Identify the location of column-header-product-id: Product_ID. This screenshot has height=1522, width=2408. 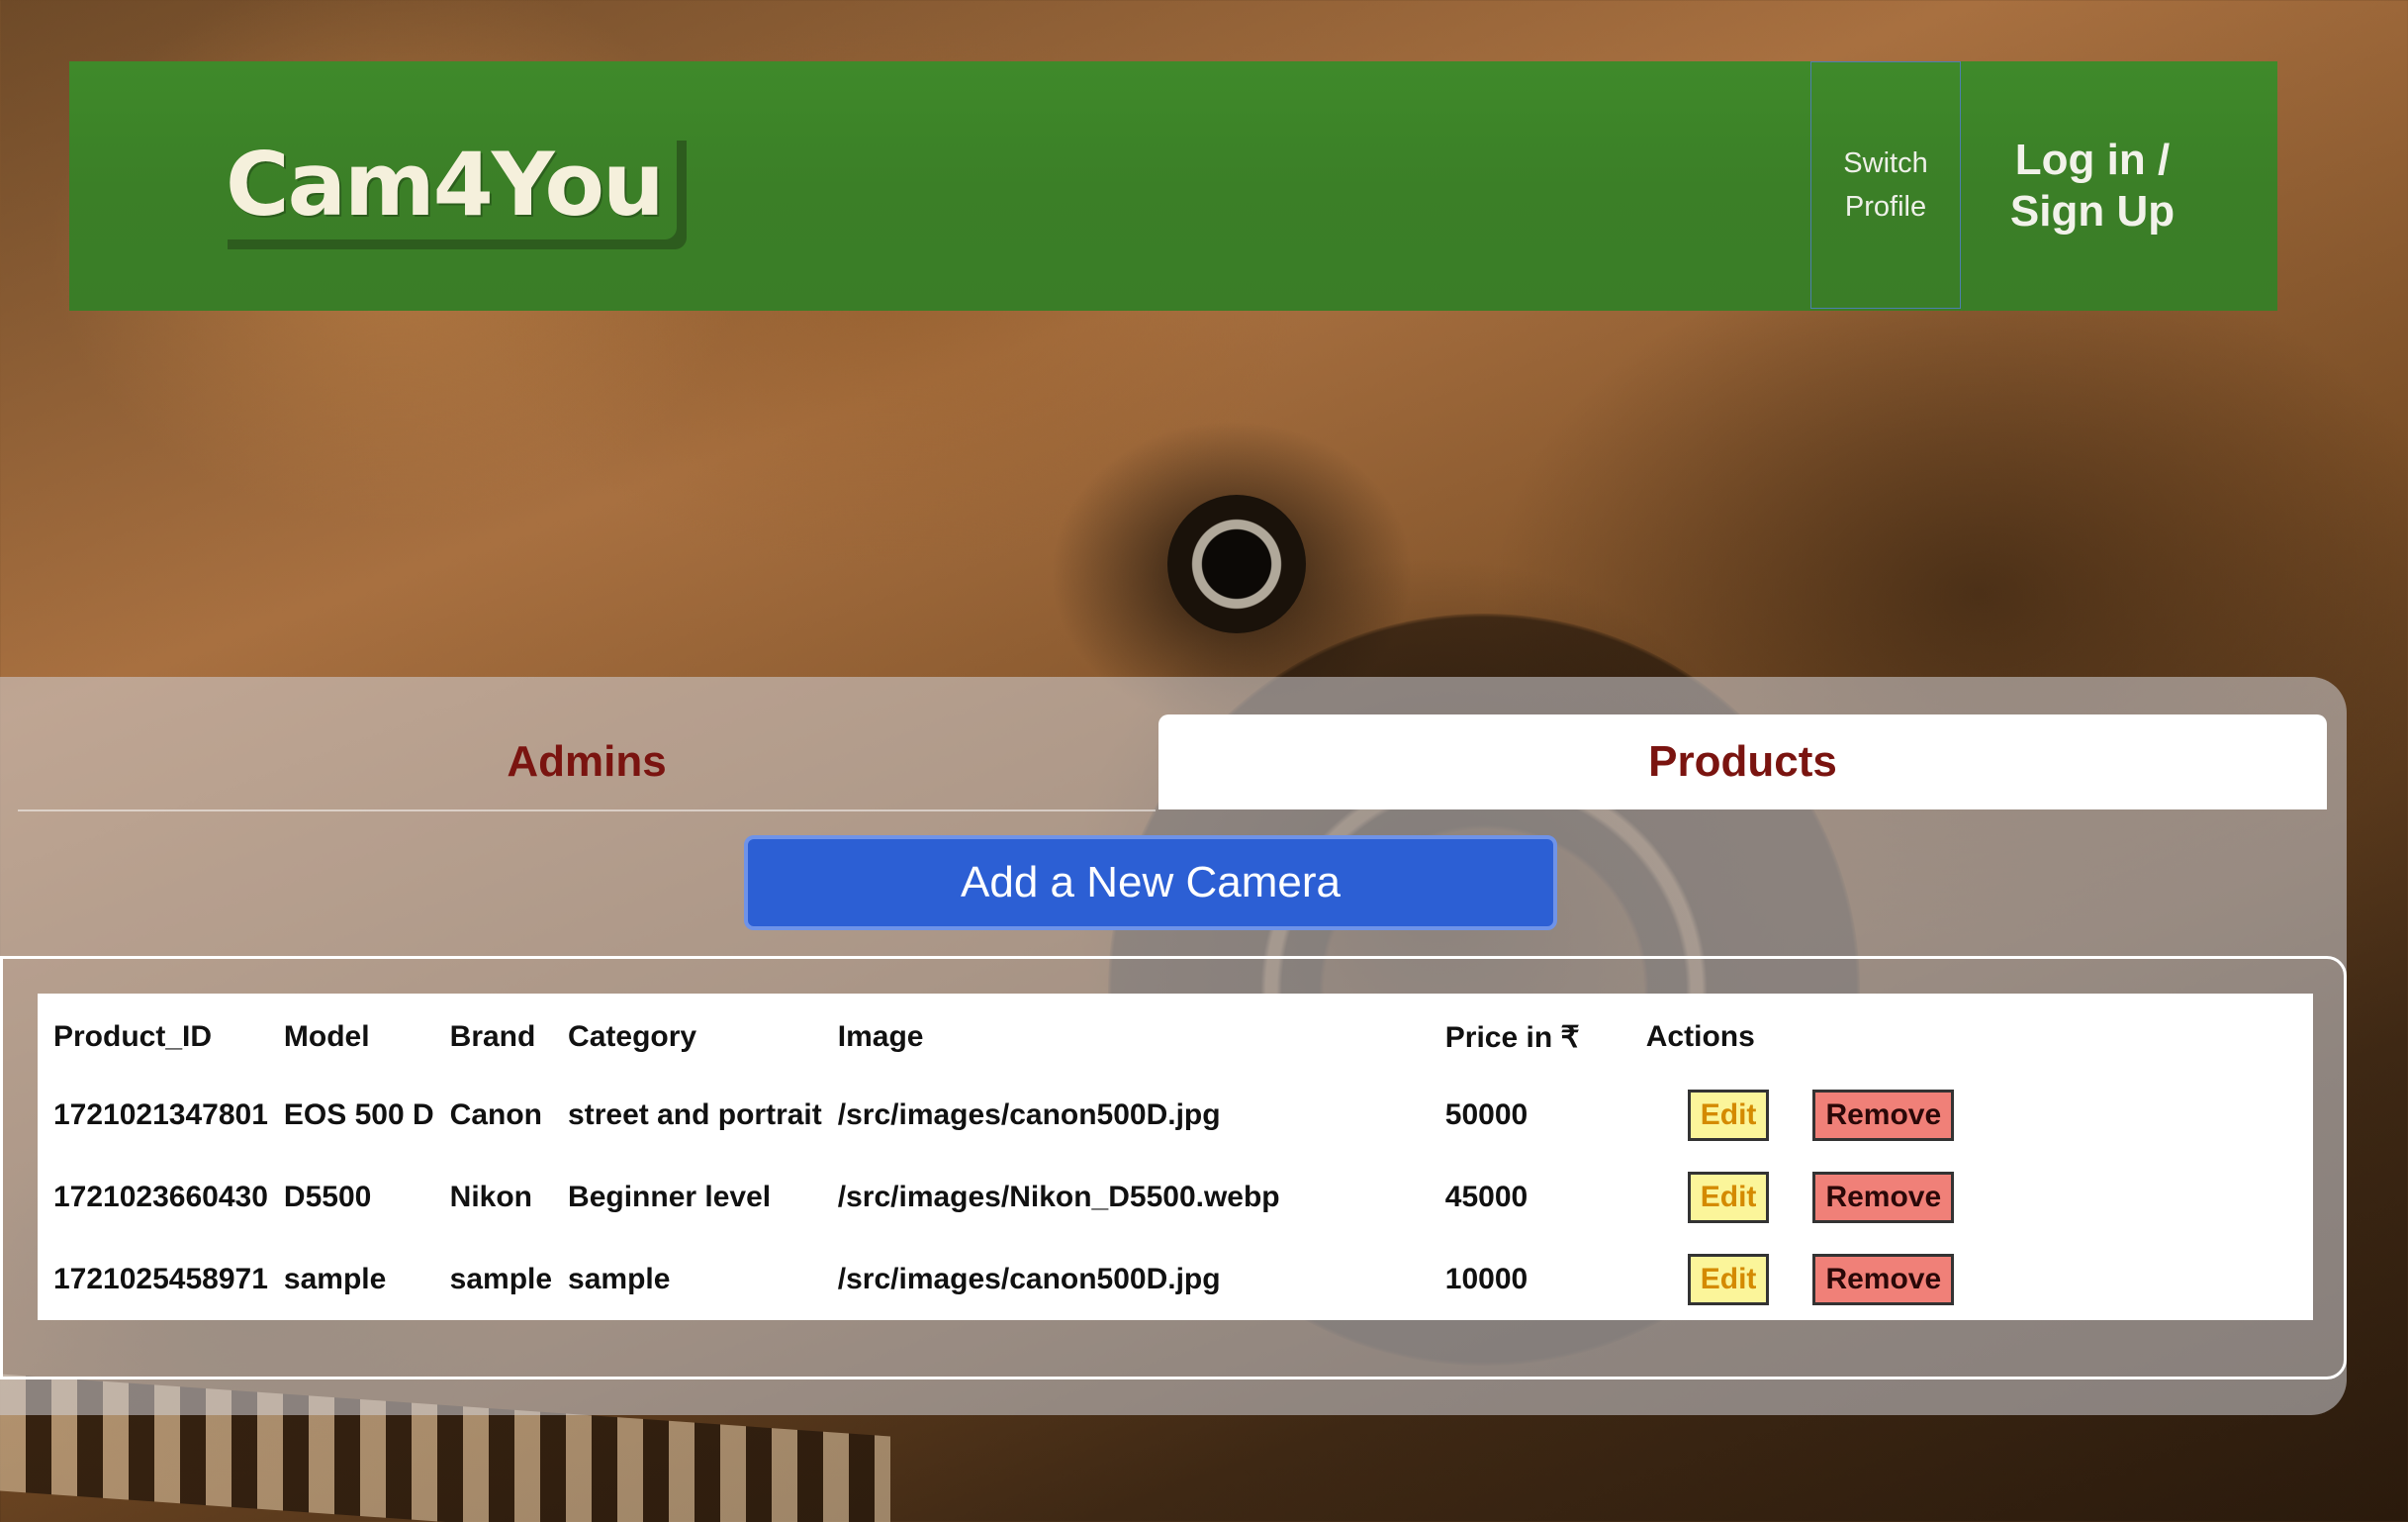
(133, 1036).